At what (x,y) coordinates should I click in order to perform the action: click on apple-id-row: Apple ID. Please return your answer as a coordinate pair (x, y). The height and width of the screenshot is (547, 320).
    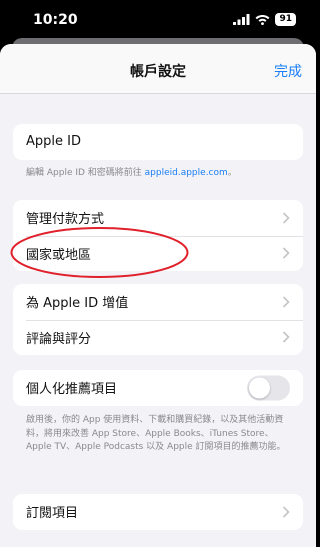
    Looking at the image, I should click on (158, 142).